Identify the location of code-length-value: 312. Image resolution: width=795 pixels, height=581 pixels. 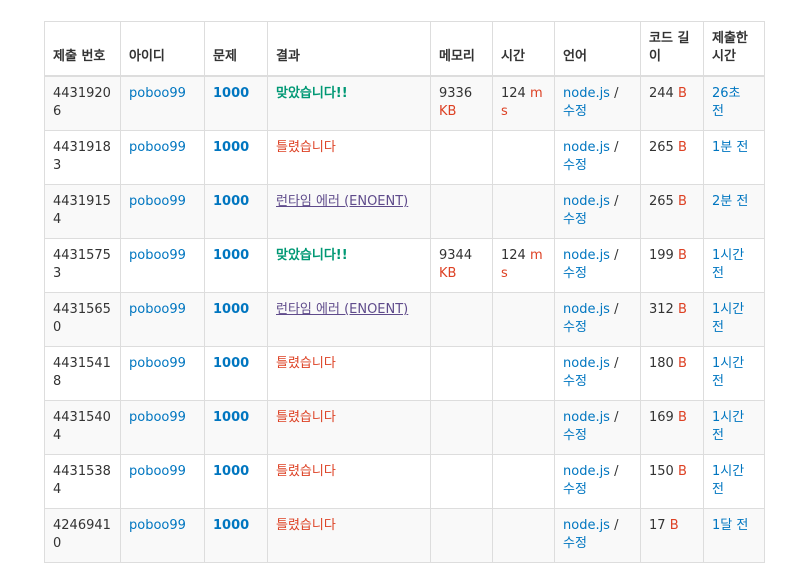
(661, 309).